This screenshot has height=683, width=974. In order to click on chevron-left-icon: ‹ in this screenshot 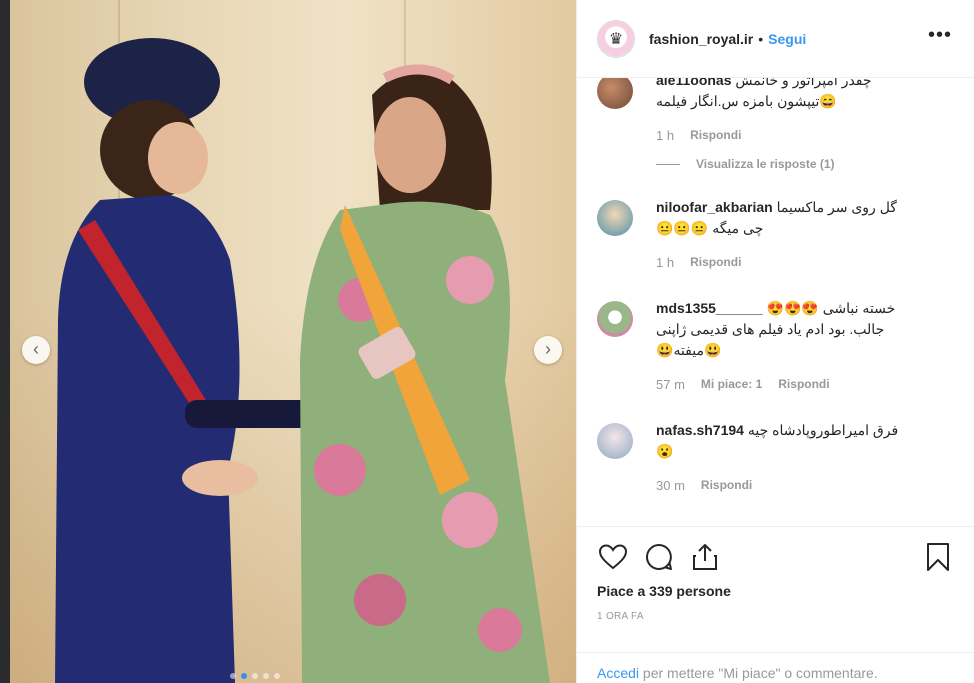, I will do `click(36, 349)`.